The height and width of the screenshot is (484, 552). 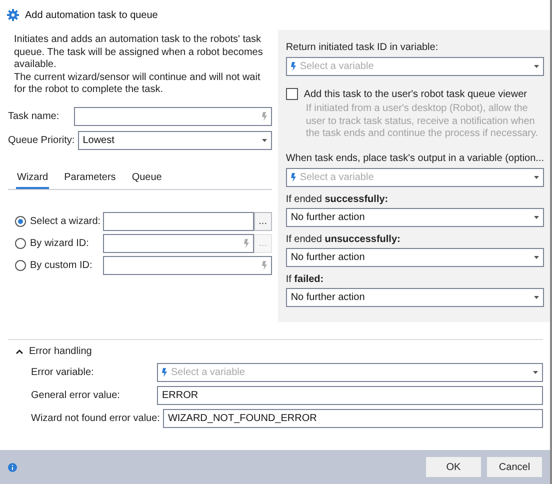 I want to click on field-label: If failed:, so click(x=305, y=279).